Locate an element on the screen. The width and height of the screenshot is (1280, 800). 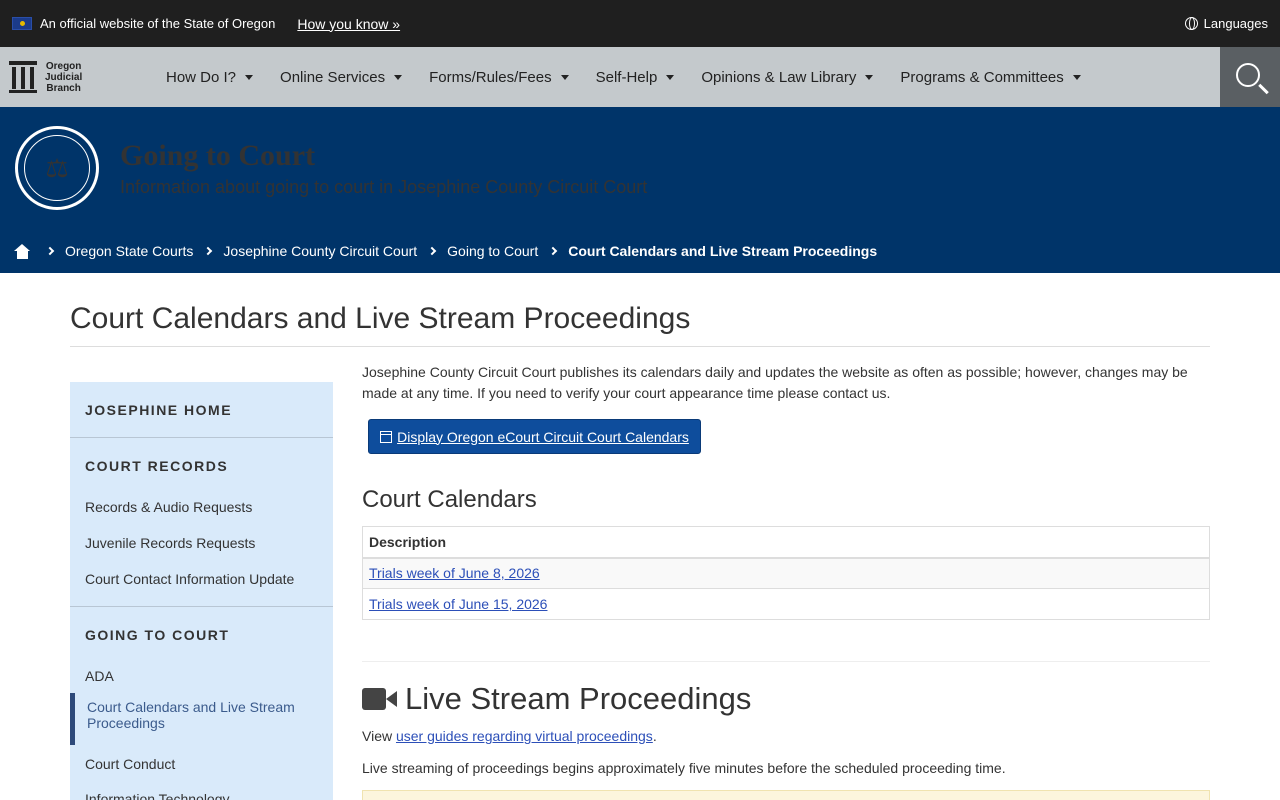
sidebar-item-information-technology: Information Technology is located at coordinates (150, 795).